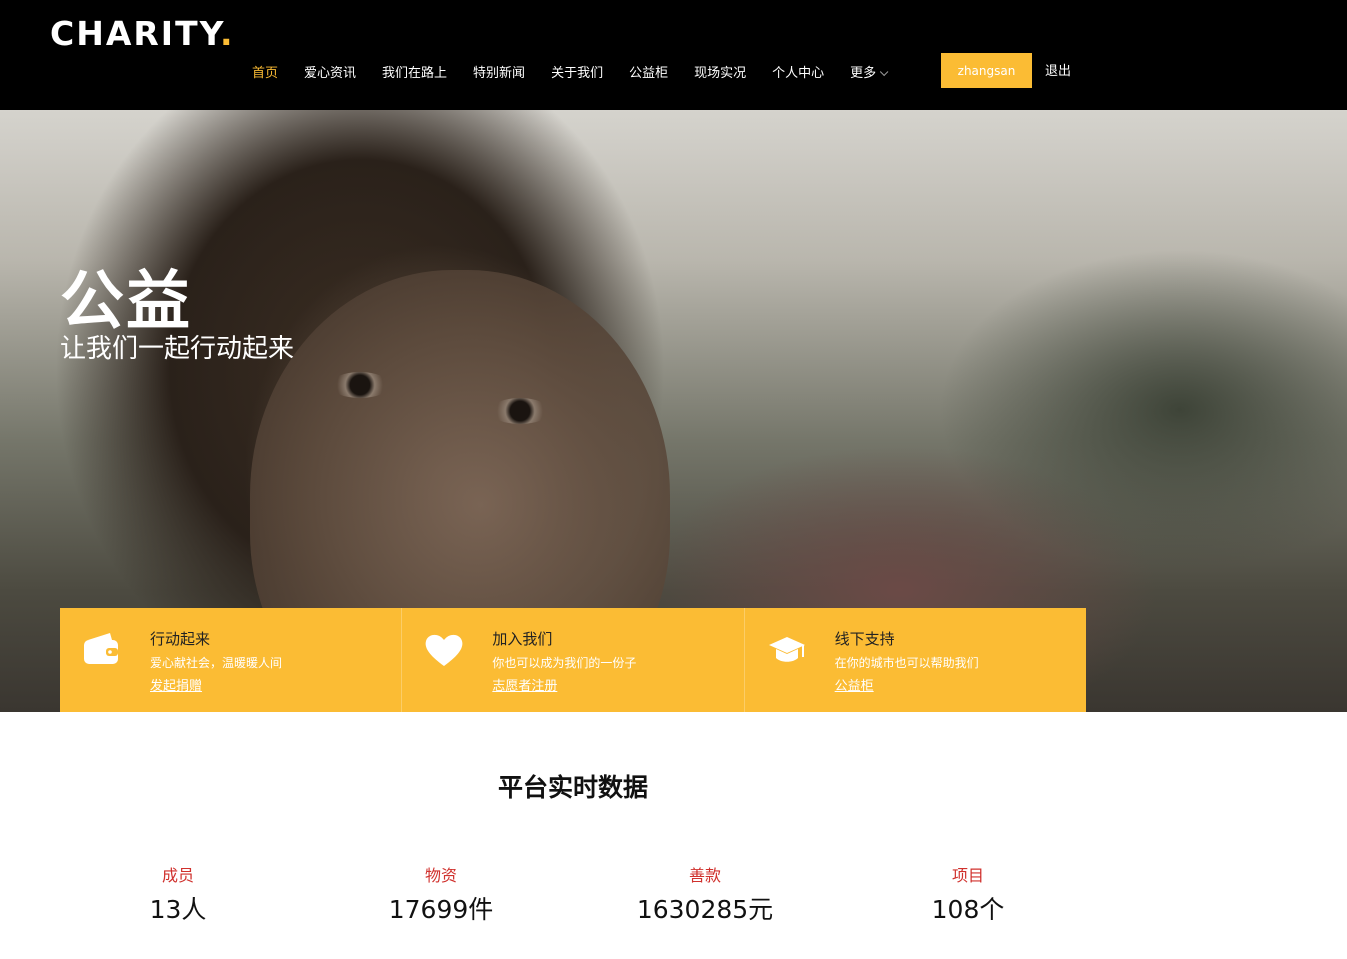 This screenshot has width=1347, height=959. Describe the element at coordinates (524, 684) in the screenshot. I see `volunteer-register-link: 志愿者注册` at that location.